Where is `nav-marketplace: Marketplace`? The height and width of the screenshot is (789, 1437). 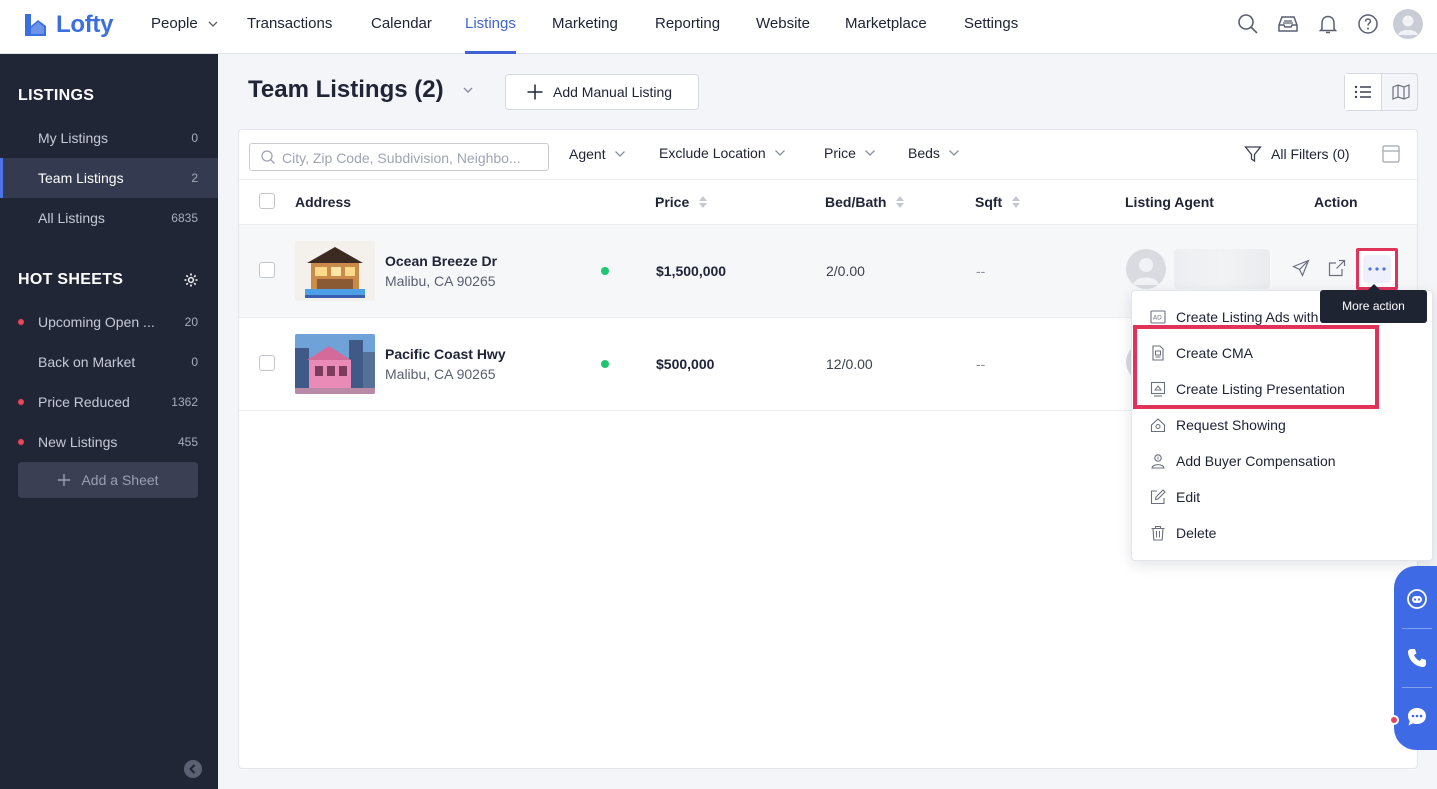 nav-marketplace: Marketplace is located at coordinates (886, 27).